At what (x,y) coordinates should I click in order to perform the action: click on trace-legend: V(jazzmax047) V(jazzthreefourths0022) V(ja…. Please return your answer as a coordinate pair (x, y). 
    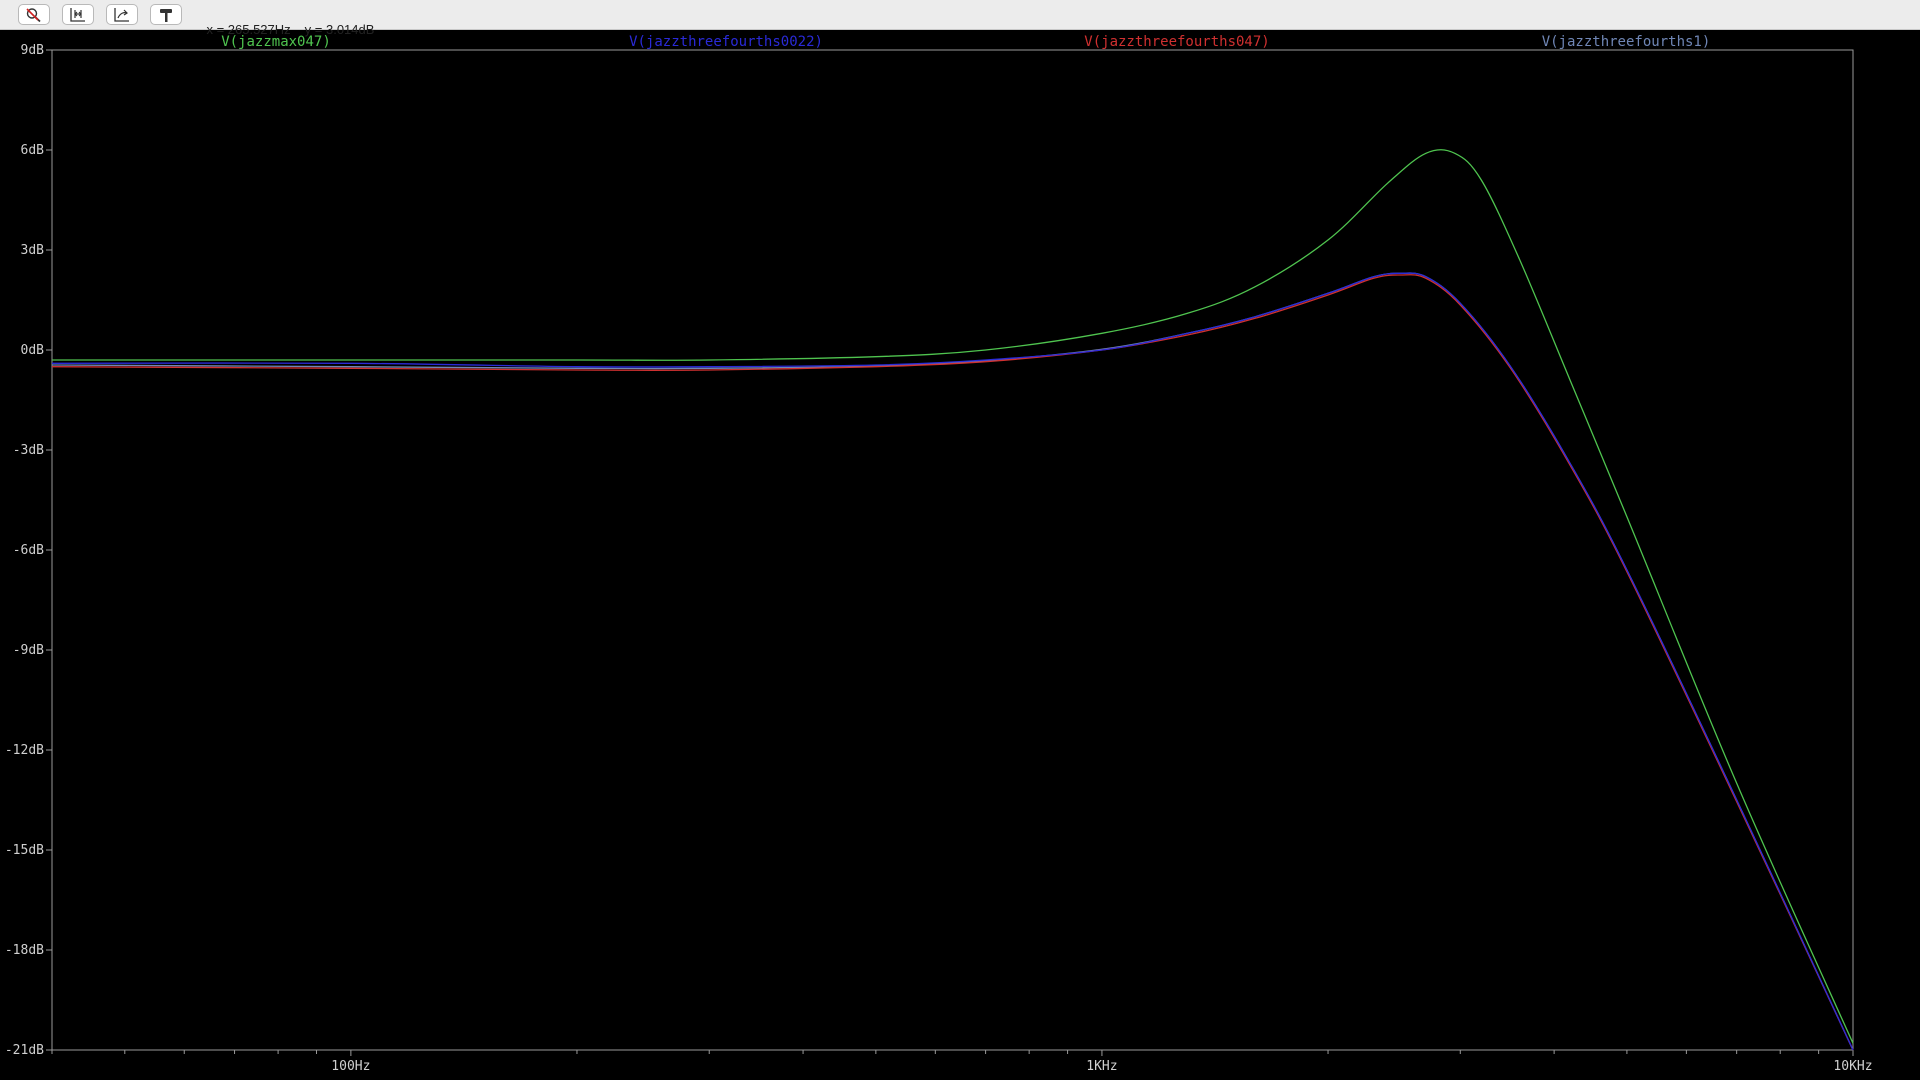
    Looking at the image, I should click on (965, 42).